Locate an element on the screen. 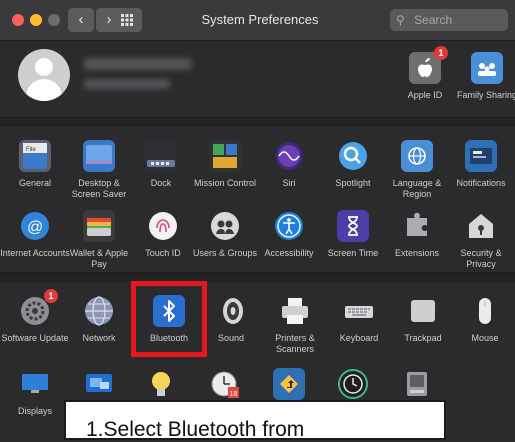 This screenshot has width=515, height=442. svg-text: File is located at coordinates (31, 150).